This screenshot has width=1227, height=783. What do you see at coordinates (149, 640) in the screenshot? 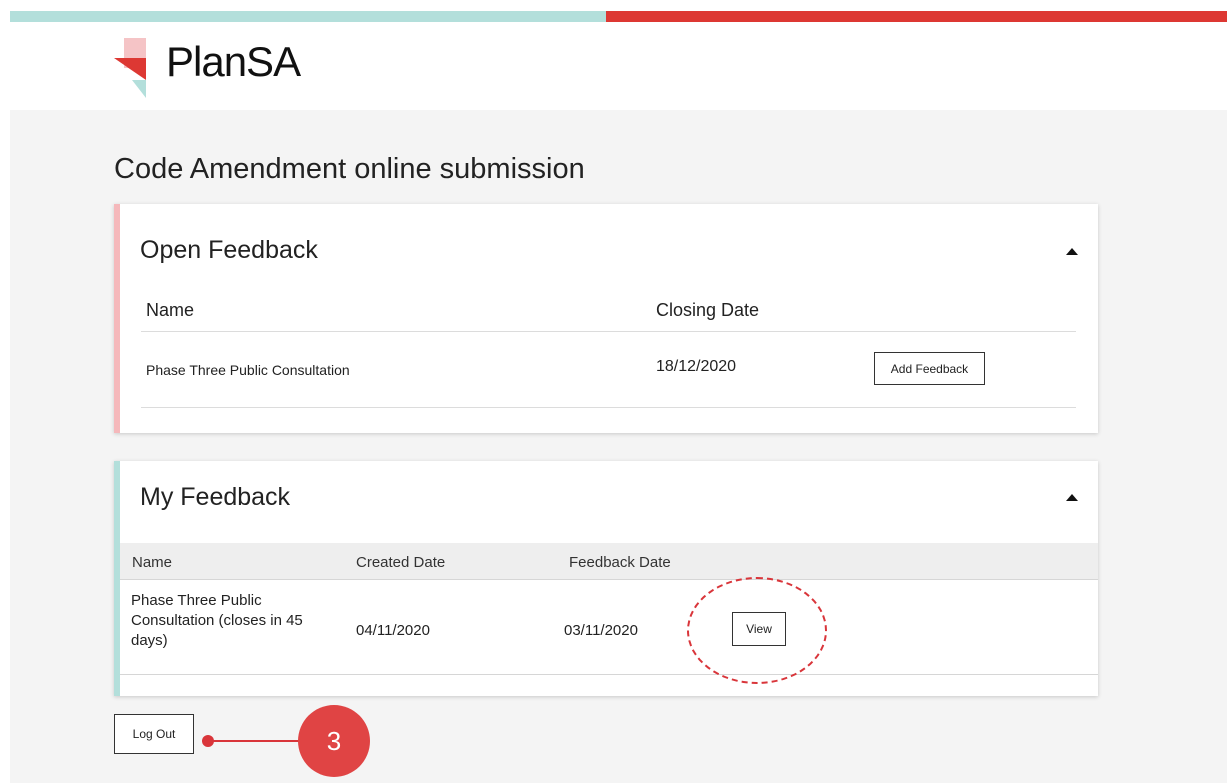
I see `feedback-name-line: days)` at bounding box center [149, 640].